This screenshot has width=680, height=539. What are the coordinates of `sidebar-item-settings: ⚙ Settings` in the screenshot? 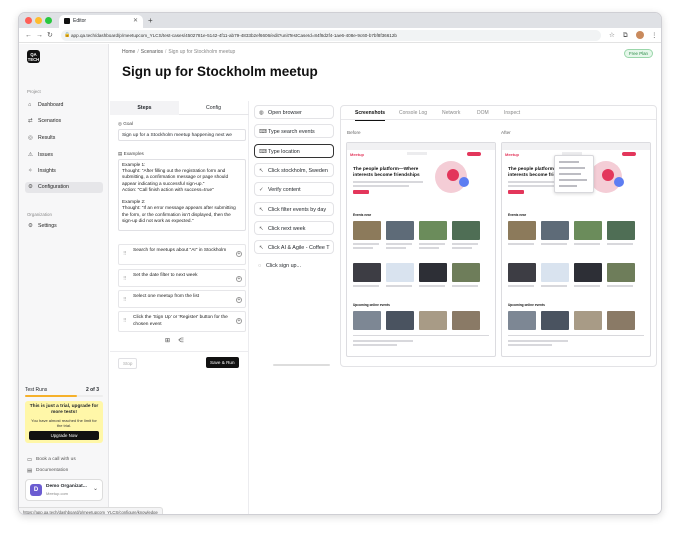 It's located at (64, 226).